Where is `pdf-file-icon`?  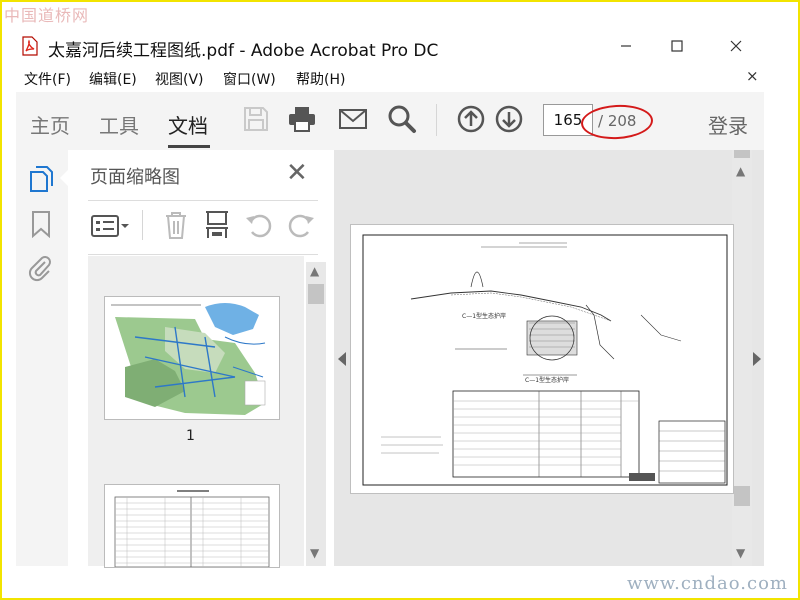 pdf-file-icon is located at coordinates (30, 46).